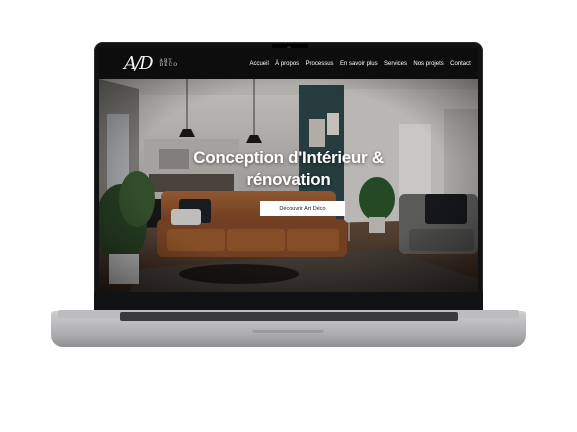 The image size is (577, 432). Describe the element at coordinates (258, 64) in the screenshot. I see `nav-accueil: Accueil` at that location.